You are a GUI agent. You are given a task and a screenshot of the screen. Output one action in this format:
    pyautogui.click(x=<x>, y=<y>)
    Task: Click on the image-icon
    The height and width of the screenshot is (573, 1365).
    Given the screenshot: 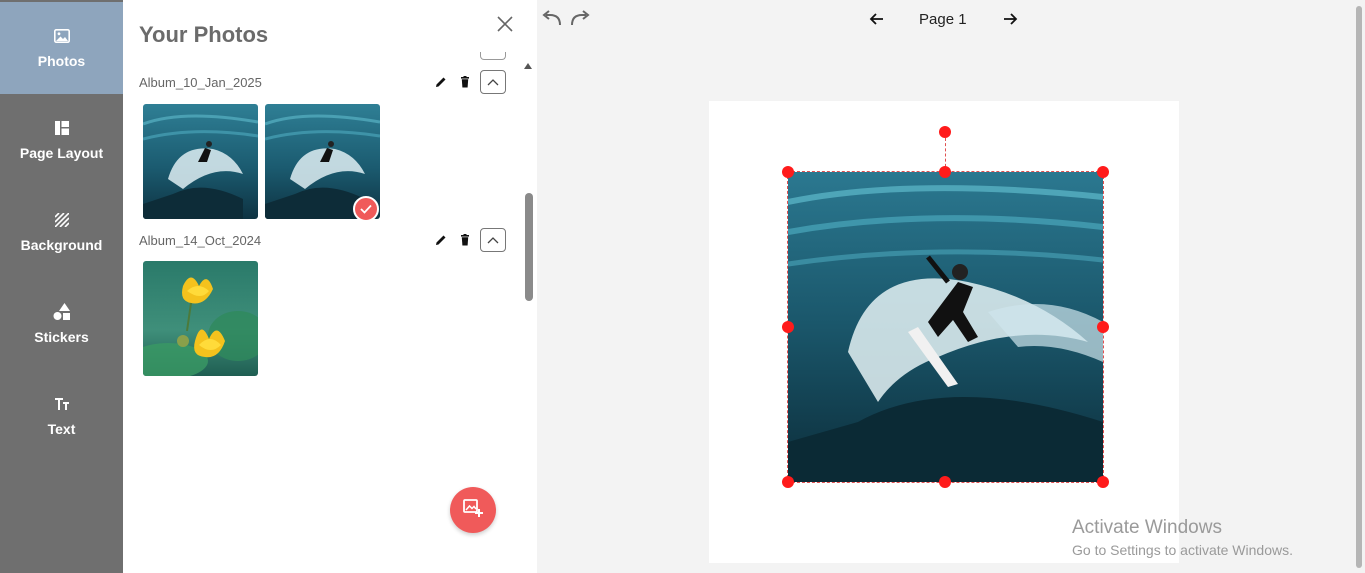 What is the action you would take?
    pyautogui.click(x=62, y=36)
    